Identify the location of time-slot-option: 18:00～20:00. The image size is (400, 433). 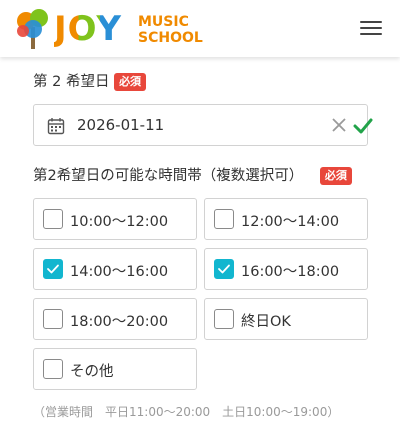
(115, 319).